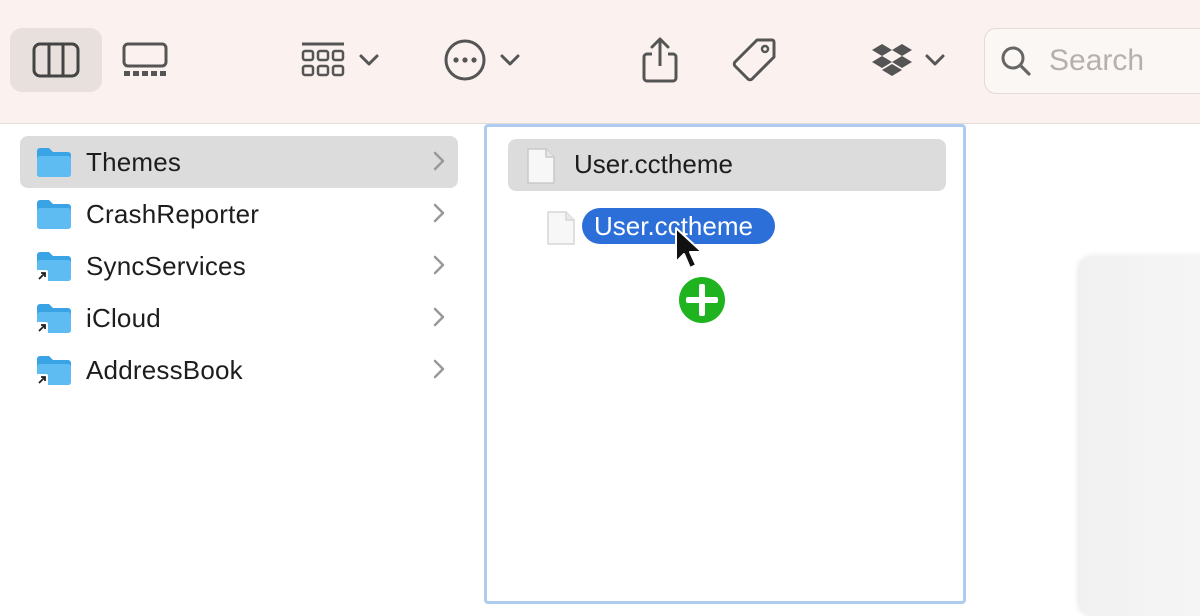  I want to click on group-by-button, so click(340, 60).